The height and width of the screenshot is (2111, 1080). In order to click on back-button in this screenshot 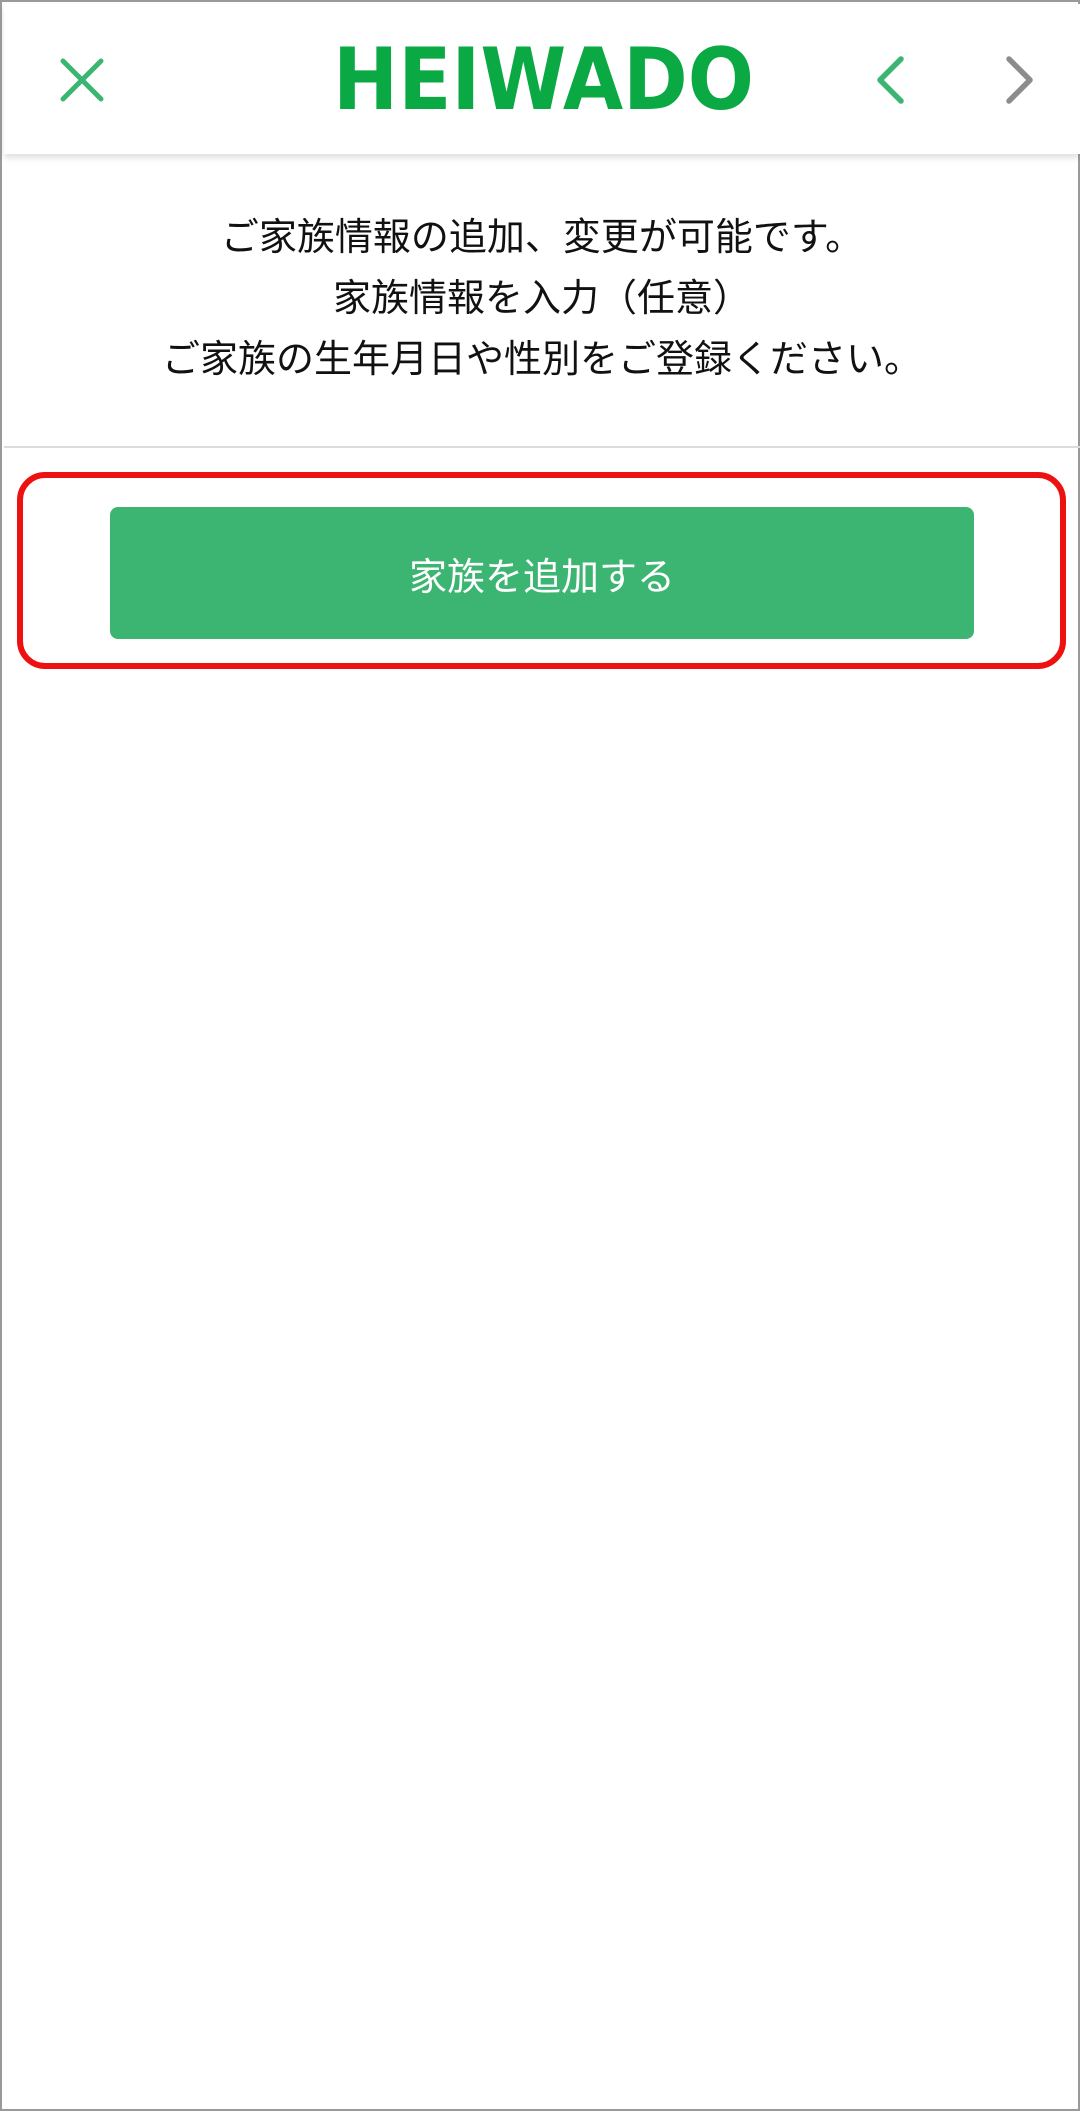, I will do `click(890, 80)`.